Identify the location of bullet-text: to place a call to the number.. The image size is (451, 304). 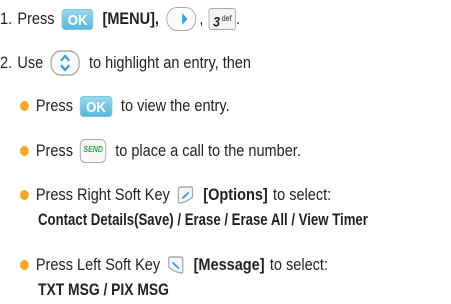
(208, 151).